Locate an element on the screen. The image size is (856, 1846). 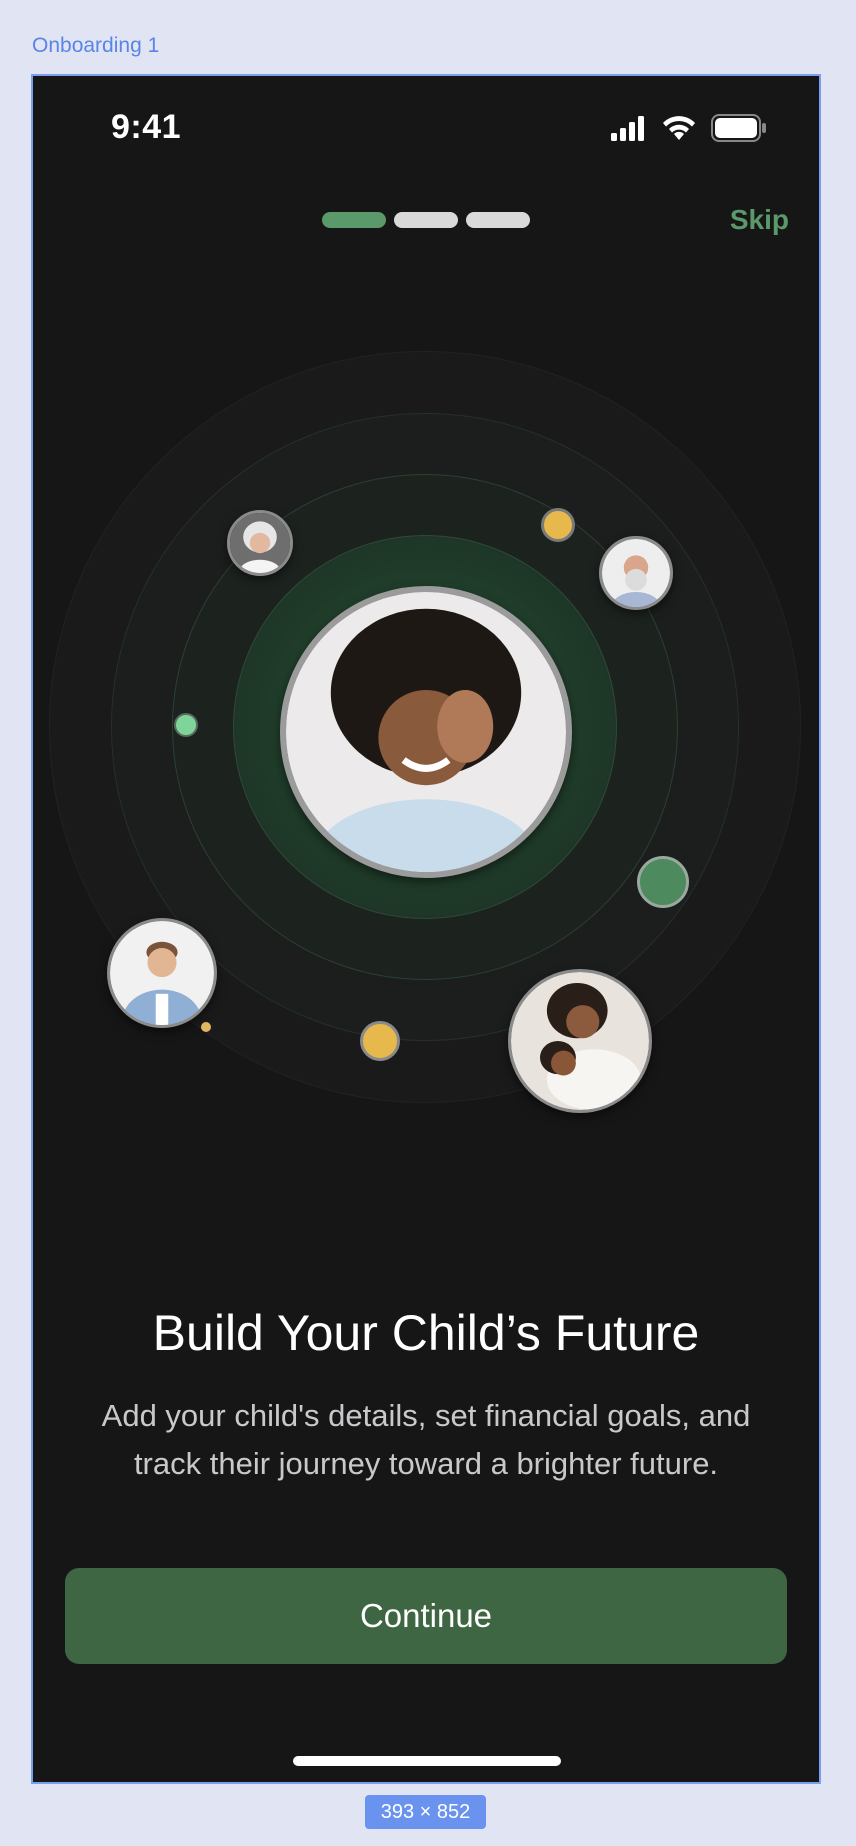
child-avatar is located at coordinates (426, 732).